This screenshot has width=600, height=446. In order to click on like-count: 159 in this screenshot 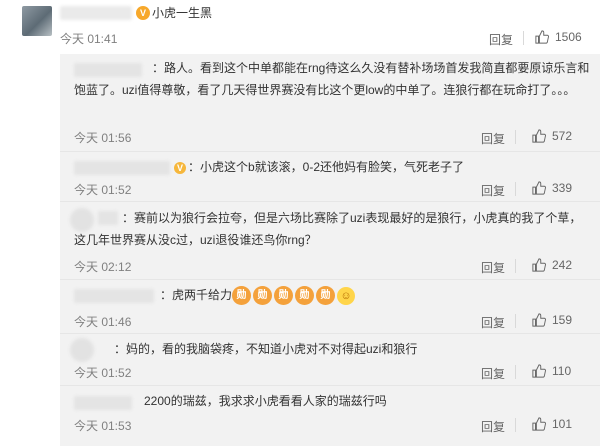, I will do `click(562, 320)`.